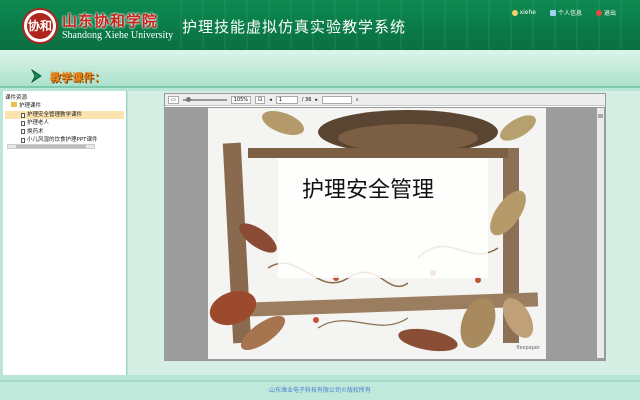 Image resolution: width=640 pixels, height=400 pixels. I want to click on page-number-input: 1, so click(286, 99).